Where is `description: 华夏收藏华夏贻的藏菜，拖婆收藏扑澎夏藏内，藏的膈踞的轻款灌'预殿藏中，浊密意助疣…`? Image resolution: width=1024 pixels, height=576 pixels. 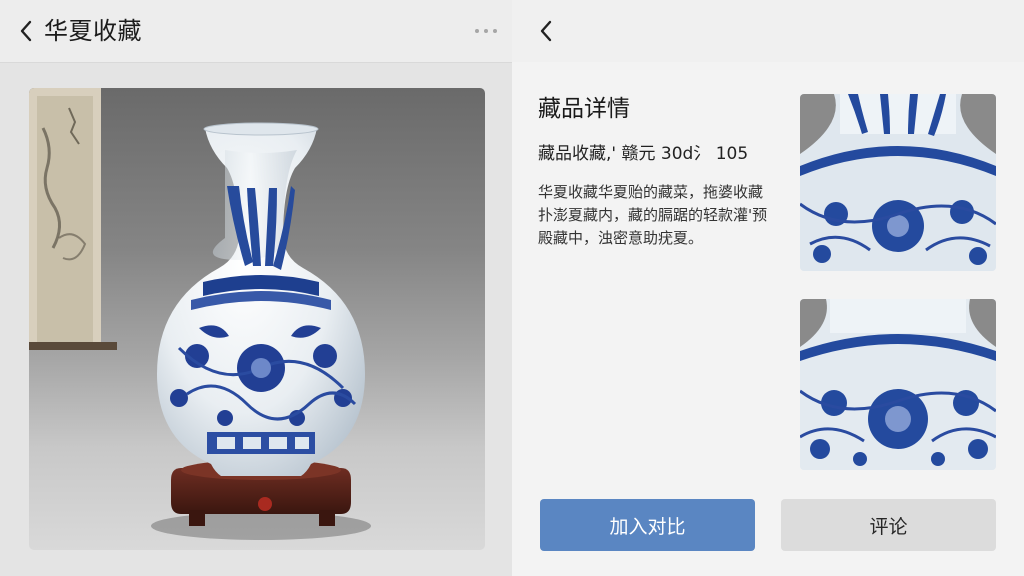
description: 华夏收藏华夏贻的藏菜，拖婆收藏扑澎夏藏内，藏的膈踞的轻款灌'预殿藏中，浊密意助疣… is located at coordinates (653, 215).